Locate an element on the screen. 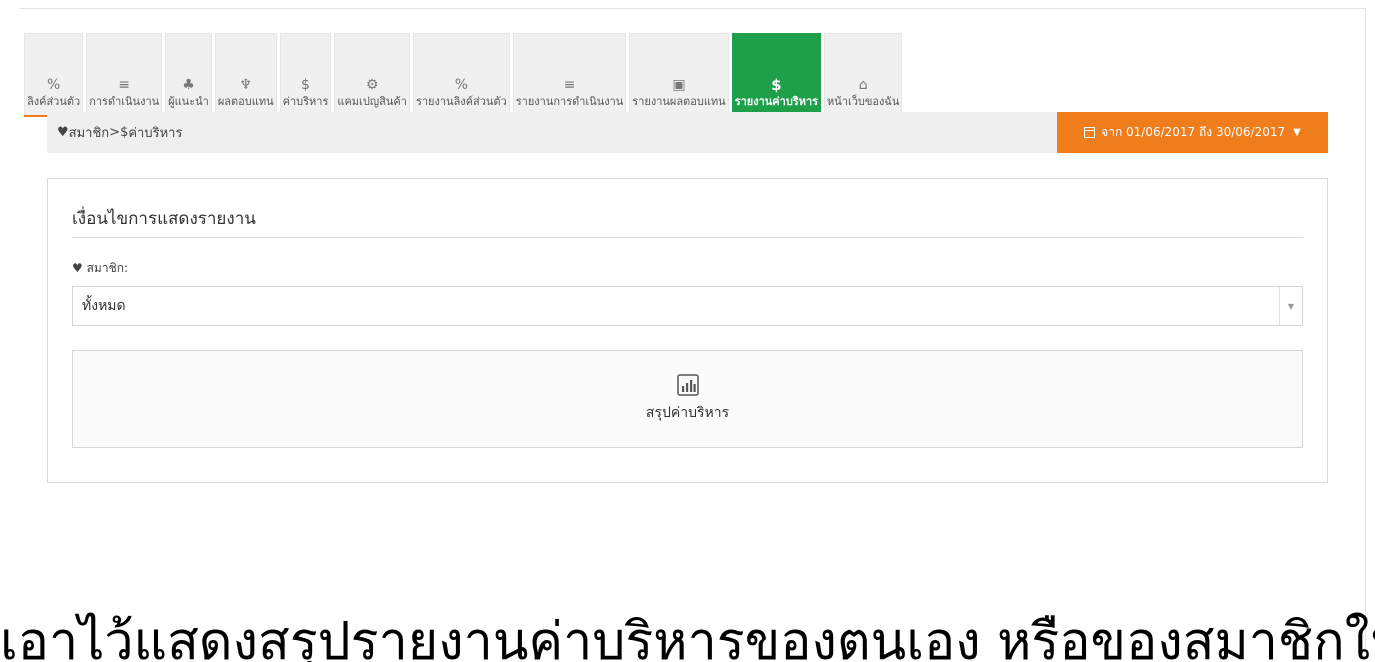  tab-8: ≡ รายงานการดำเนินงาน is located at coordinates (569, 74).